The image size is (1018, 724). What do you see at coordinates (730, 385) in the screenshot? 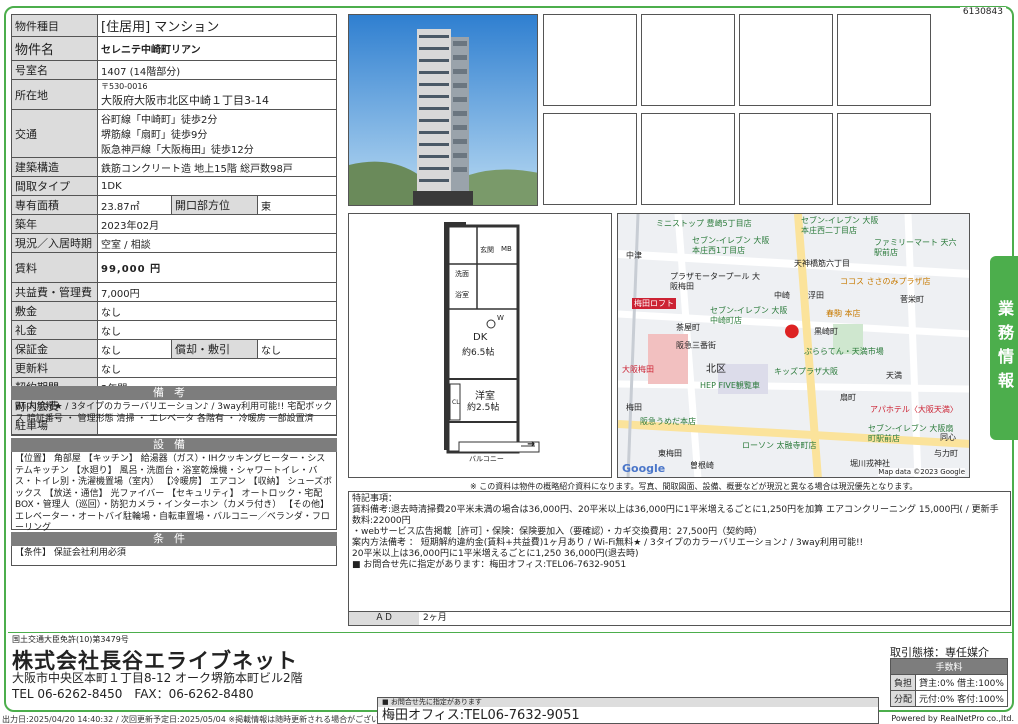
I see `map-label: HEP FIVE観覧車` at bounding box center [730, 385].